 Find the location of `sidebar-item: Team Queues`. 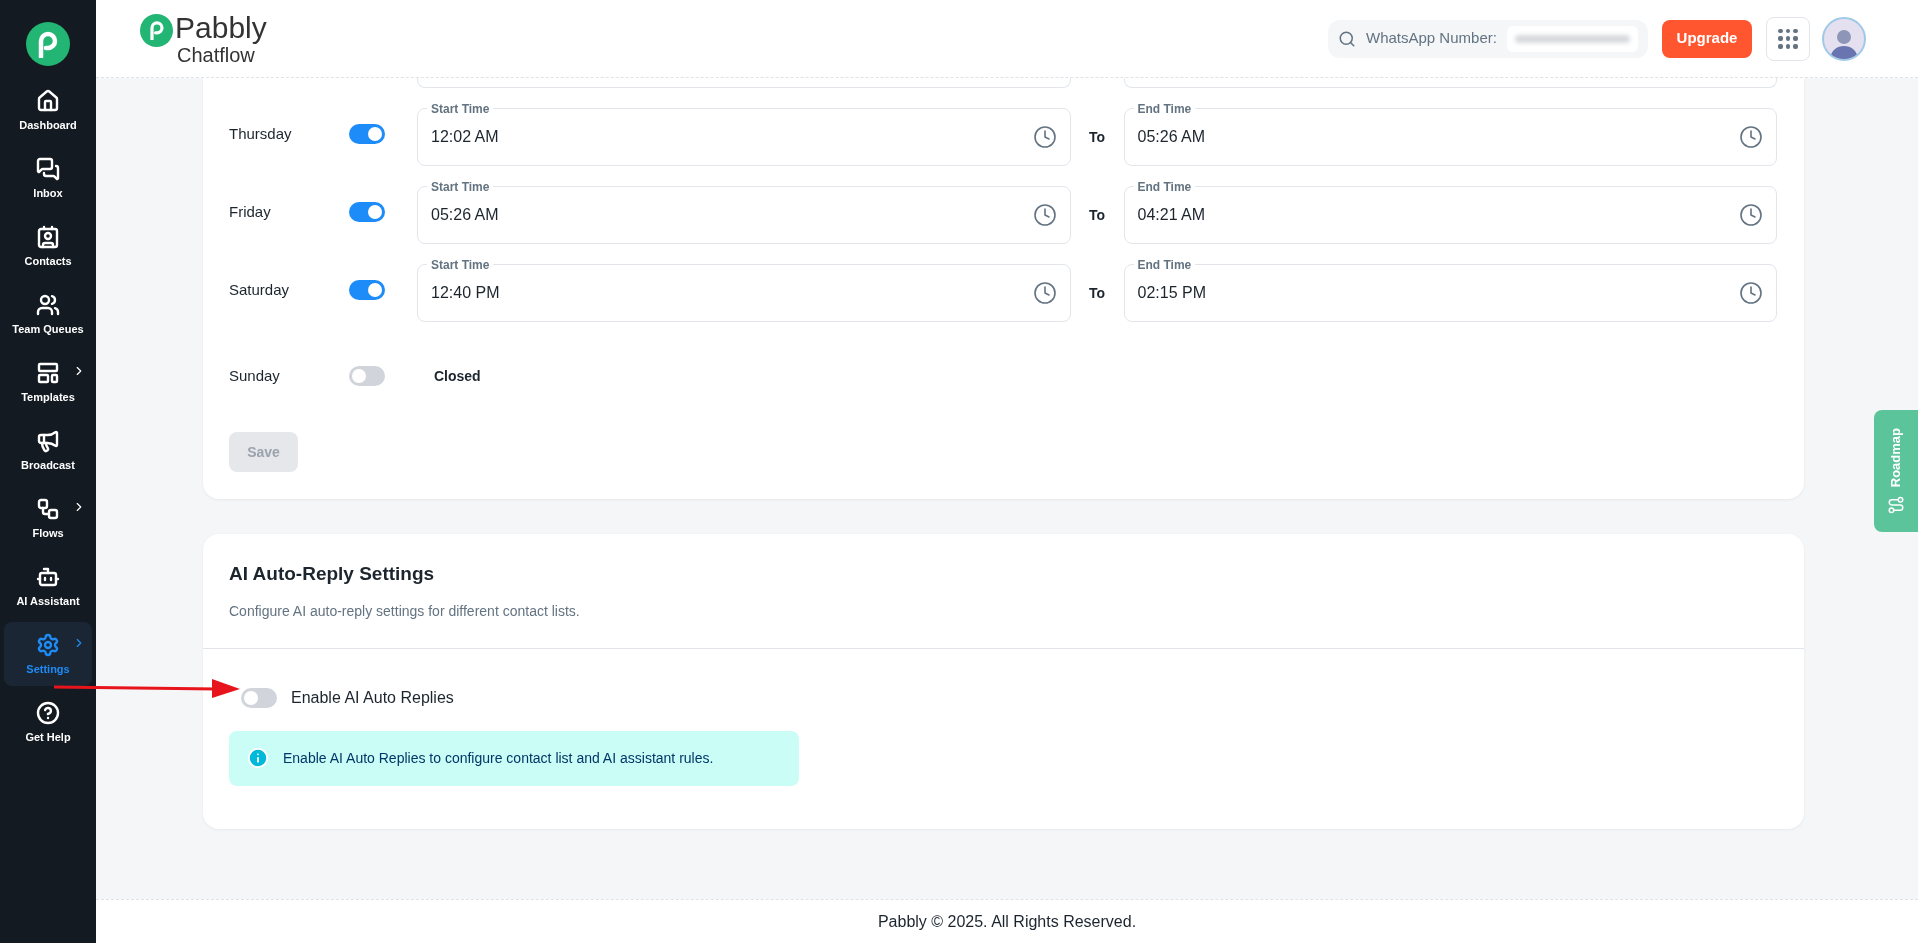

sidebar-item: Team Queues is located at coordinates (48, 314).